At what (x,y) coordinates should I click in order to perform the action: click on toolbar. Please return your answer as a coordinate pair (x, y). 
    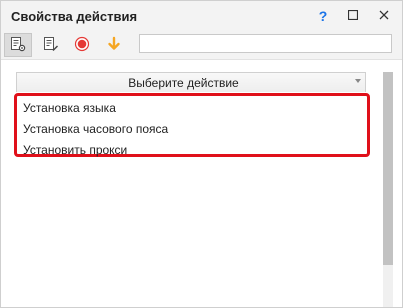
    Looking at the image, I should click on (201, 45).